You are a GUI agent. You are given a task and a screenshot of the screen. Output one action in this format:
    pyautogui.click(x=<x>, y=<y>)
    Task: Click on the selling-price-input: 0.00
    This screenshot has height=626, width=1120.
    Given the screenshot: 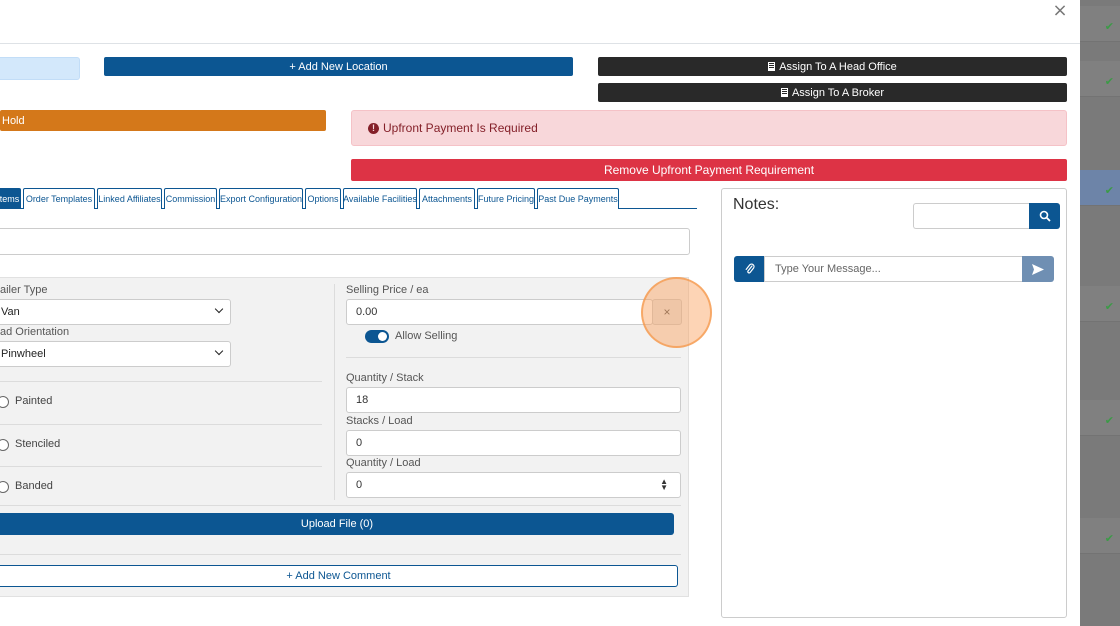 What is the action you would take?
    pyautogui.click(x=499, y=312)
    